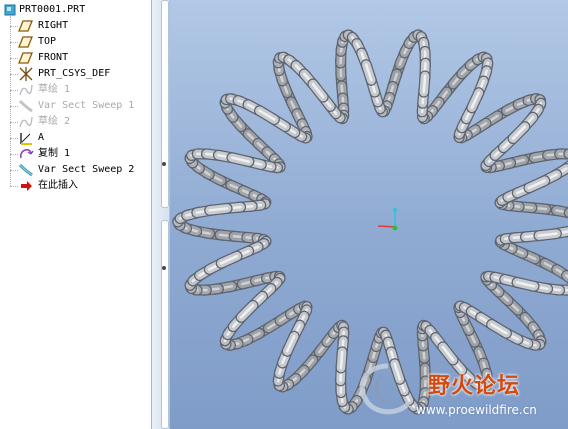 The height and width of the screenshot is (429, 568). Describe the element at coordinates (474, 386) in the screenshot. I see `watermark-site-name: 野火论坛` at that location.